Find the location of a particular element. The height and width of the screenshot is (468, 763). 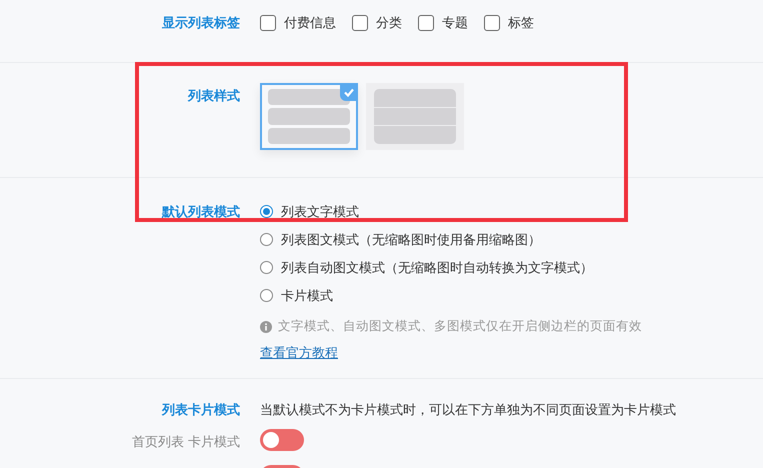

radio-option: 列表图文模式（无缩略图时使用备用缩略图） is located at coordinates (511, 239).